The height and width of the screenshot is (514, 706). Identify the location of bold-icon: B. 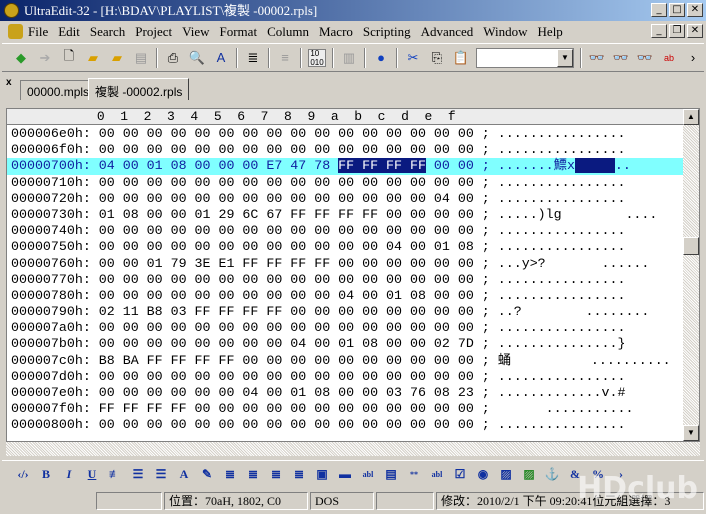
(46, 475).